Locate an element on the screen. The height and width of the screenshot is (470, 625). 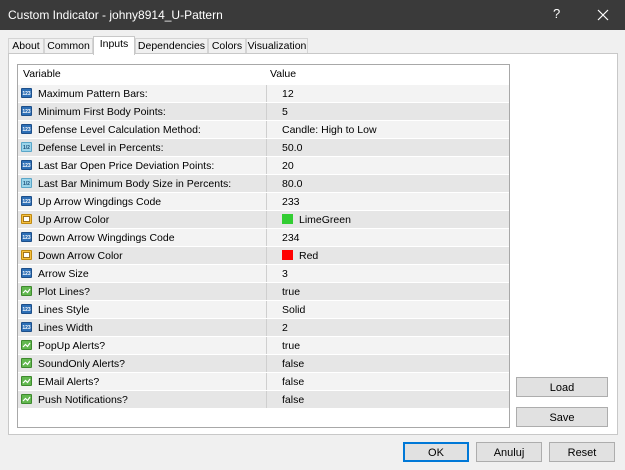
variable-name: Down Arrow Wingdings Code is located at coordinates (106, 238).